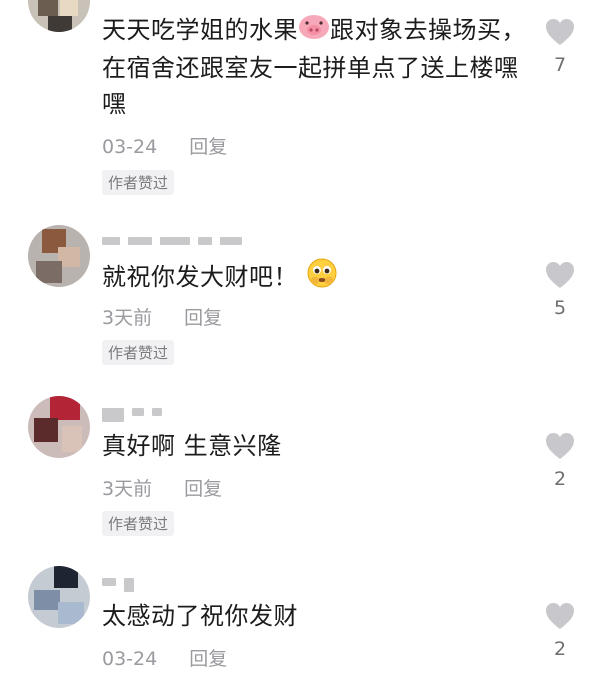  I want to click on comment-text: 天天吃学姐的水果 跟对象去操场买，在宿舍还跟室友一起拼单点了送上楼嘿嘿, so click(317, 67).